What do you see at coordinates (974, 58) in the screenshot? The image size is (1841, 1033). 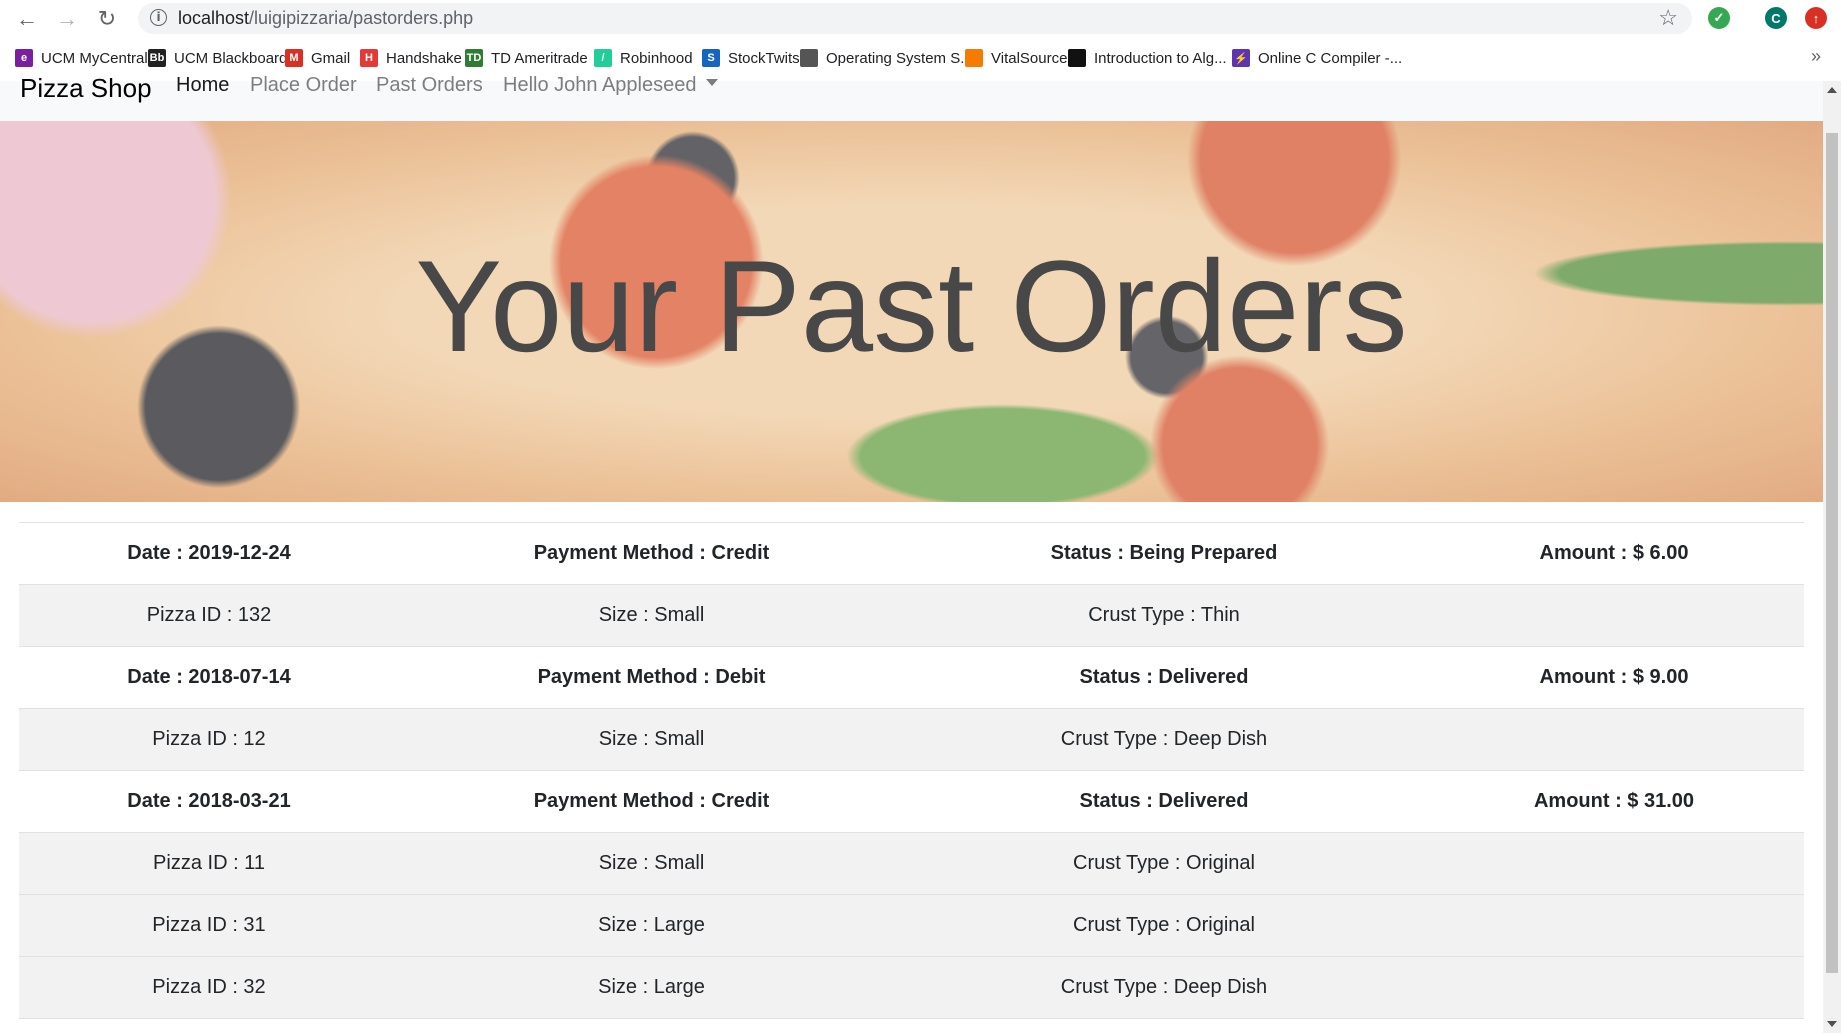 I see `vitalsource-icon` at bounding box center [974, 58].